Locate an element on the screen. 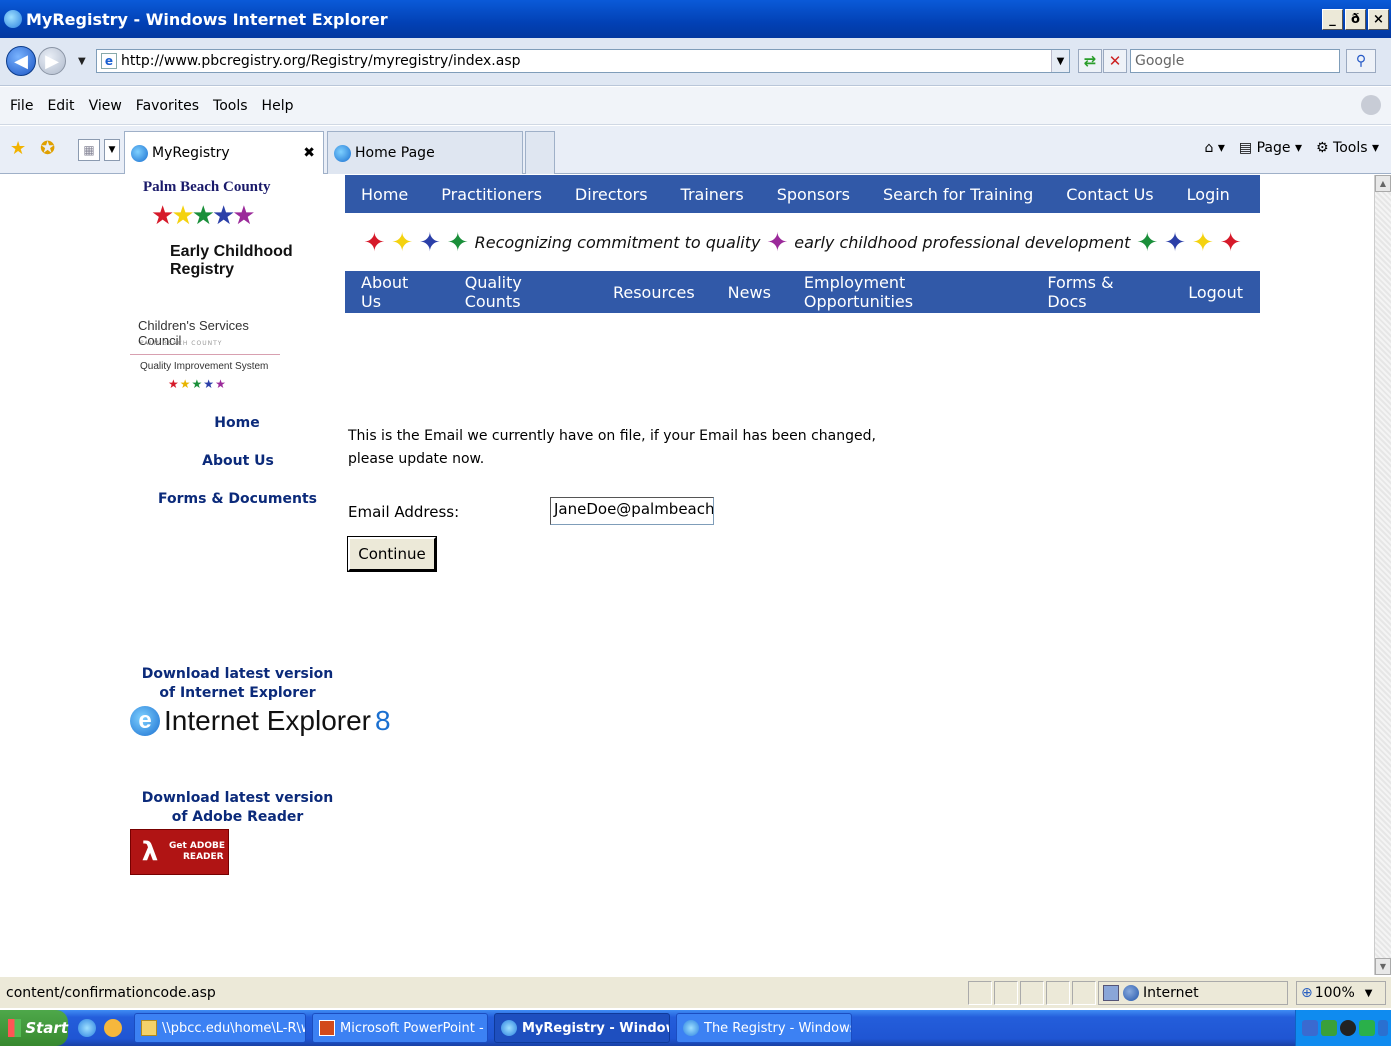 This screenshot has height=1046, width=1391. restore-button: ð is located at coordinates (1355, 19).